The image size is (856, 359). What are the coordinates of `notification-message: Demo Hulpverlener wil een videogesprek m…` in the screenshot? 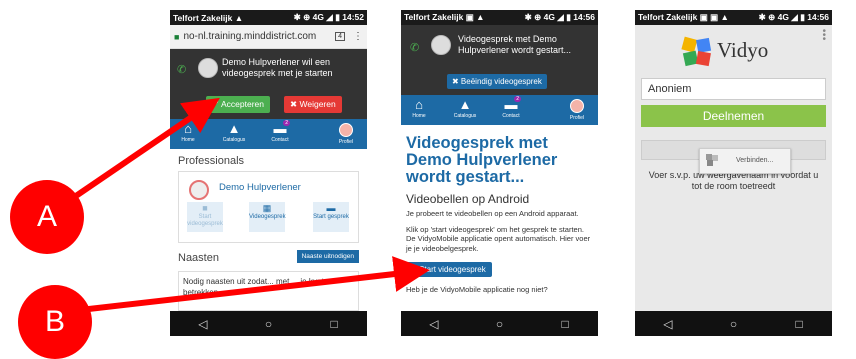 It's located at (277, 67).